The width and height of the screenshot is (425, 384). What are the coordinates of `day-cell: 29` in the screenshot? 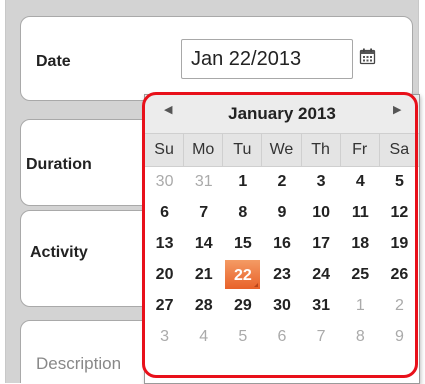 It's located at (242, 305).